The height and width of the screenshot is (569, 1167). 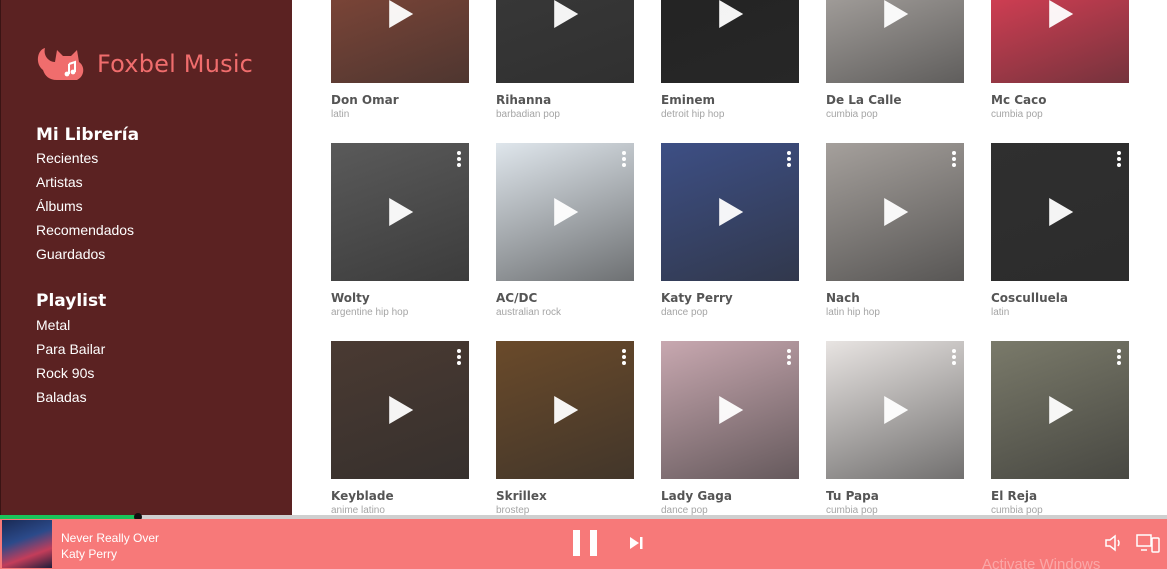 I want to click on playlist-item-rock-90s: Rock 90s, so click(x=70, y=373).